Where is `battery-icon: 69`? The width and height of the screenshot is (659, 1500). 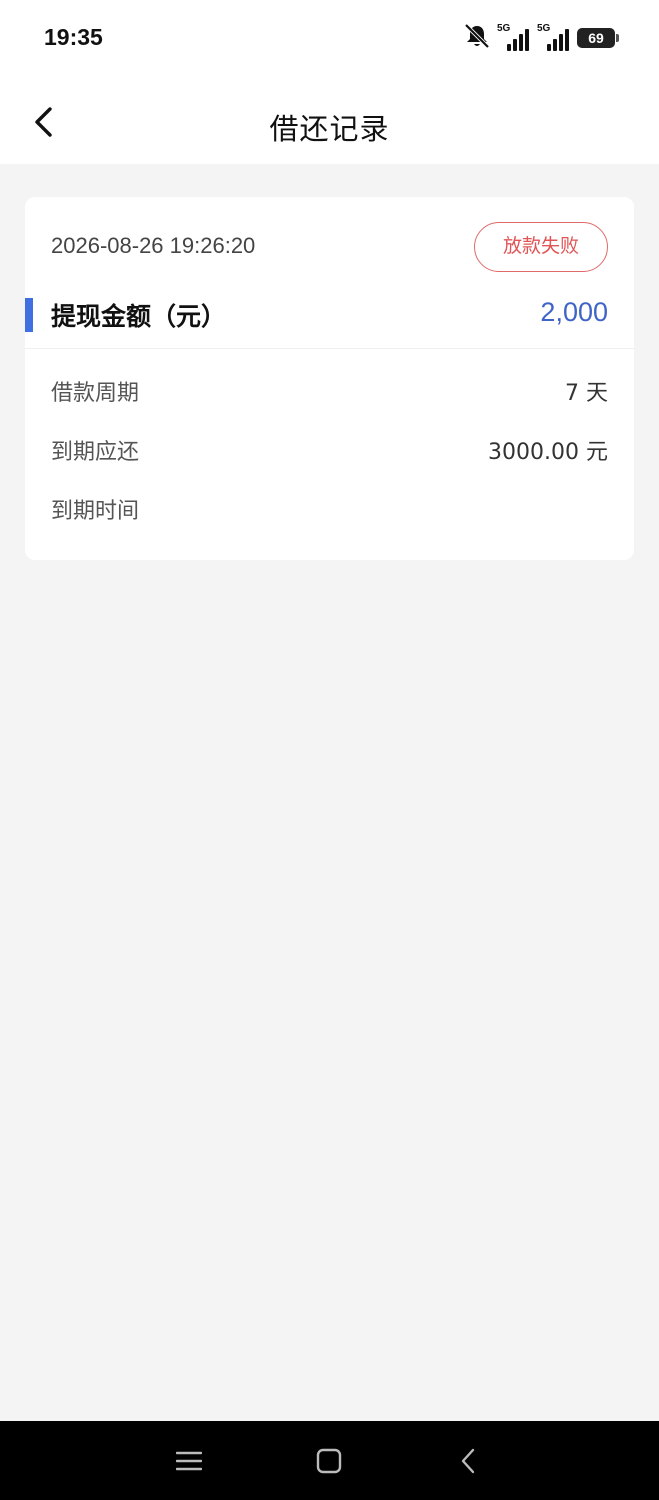 battery-icon: 69 is located at coordinates (598, 38).